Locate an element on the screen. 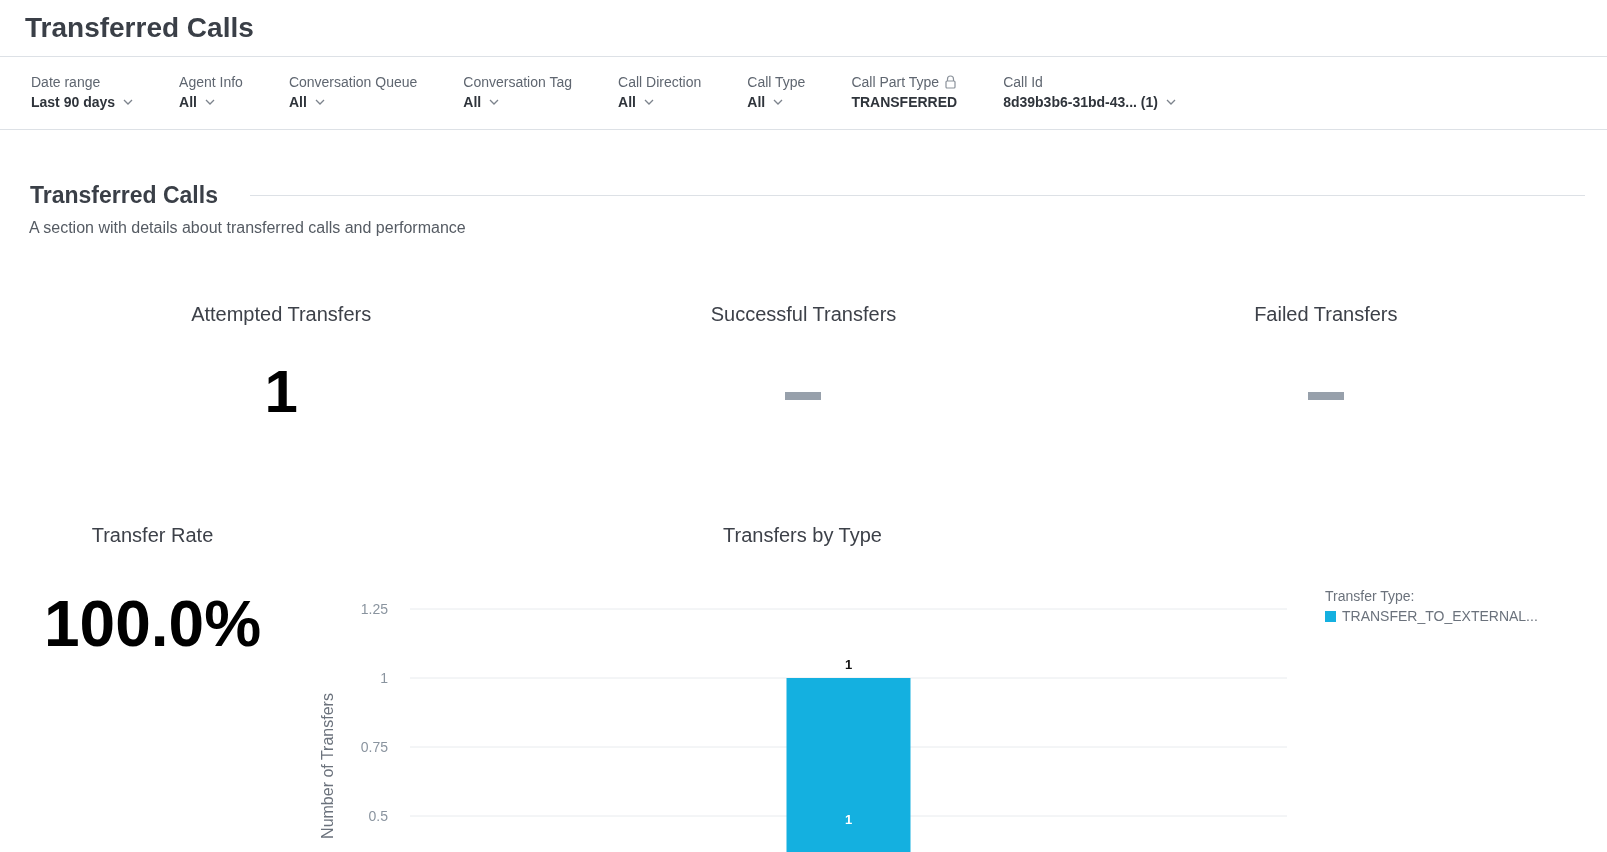  filter-label: Agent Info is located at coordinates (211, 82).